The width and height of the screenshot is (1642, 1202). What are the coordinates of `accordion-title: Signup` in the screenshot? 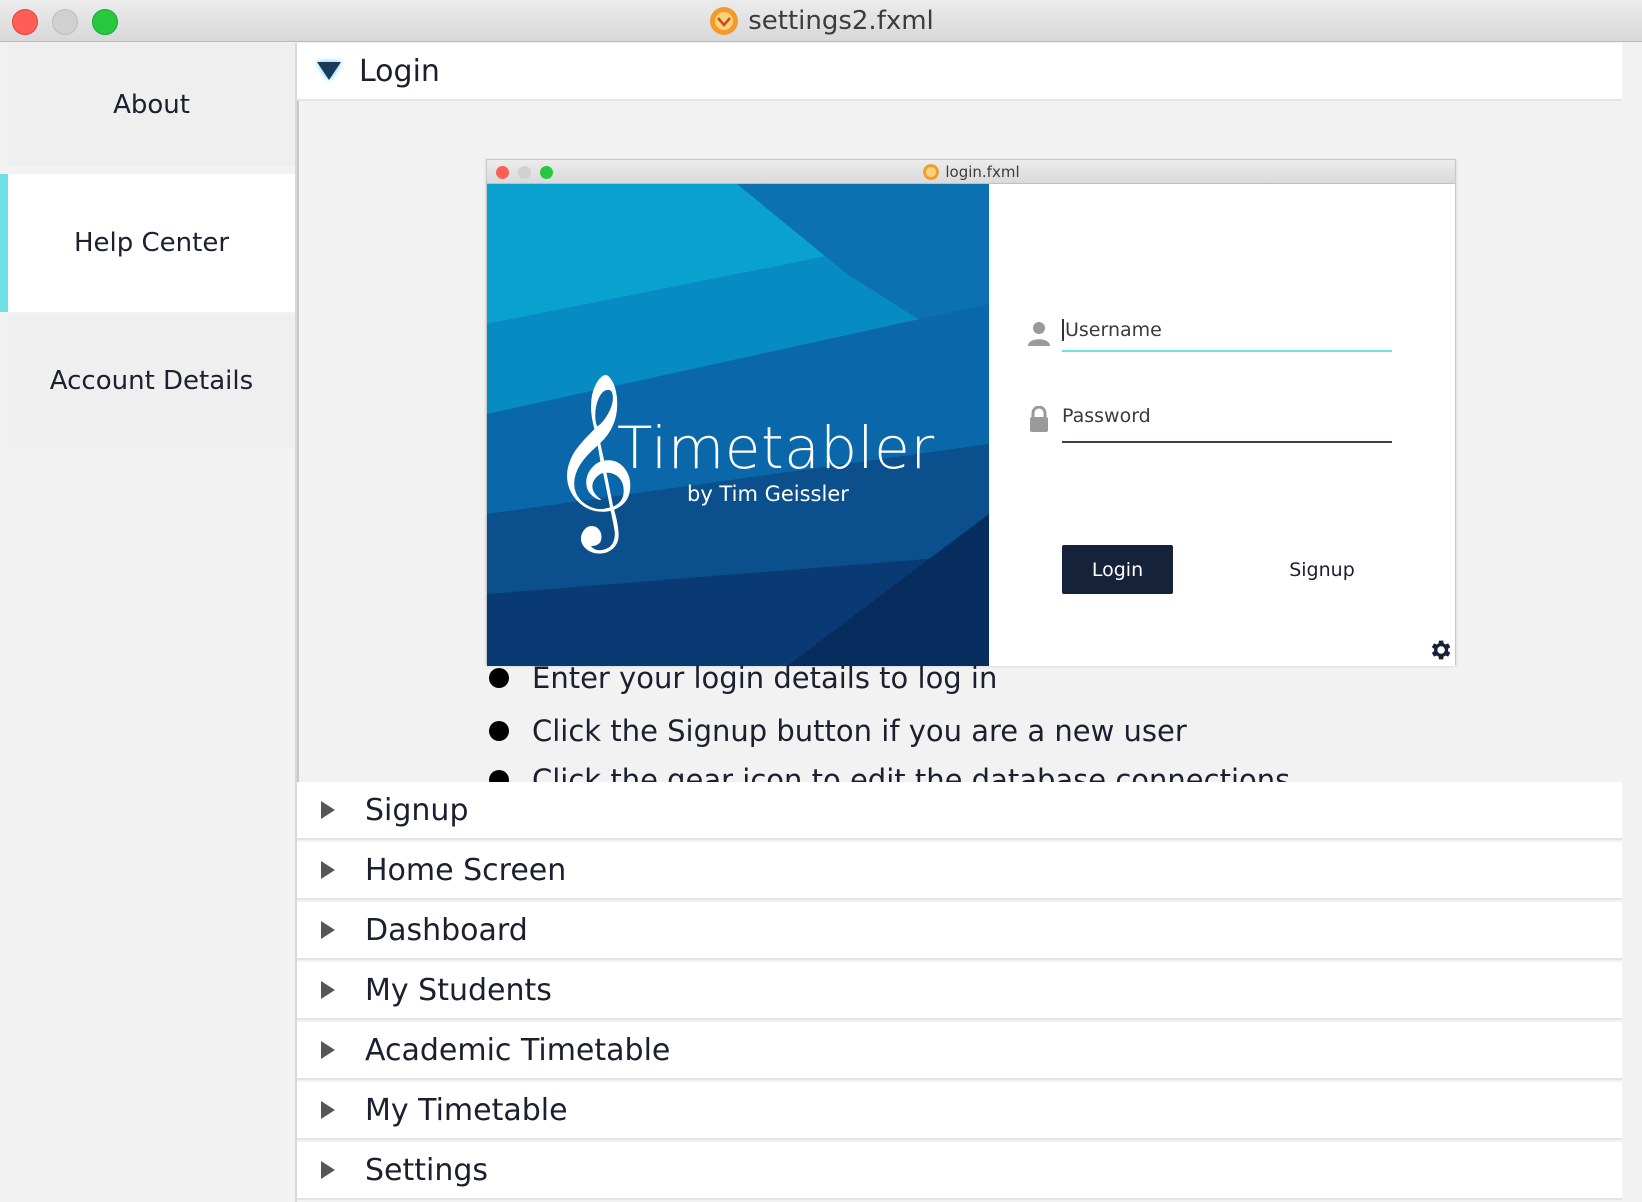 It's located at (417, 810).